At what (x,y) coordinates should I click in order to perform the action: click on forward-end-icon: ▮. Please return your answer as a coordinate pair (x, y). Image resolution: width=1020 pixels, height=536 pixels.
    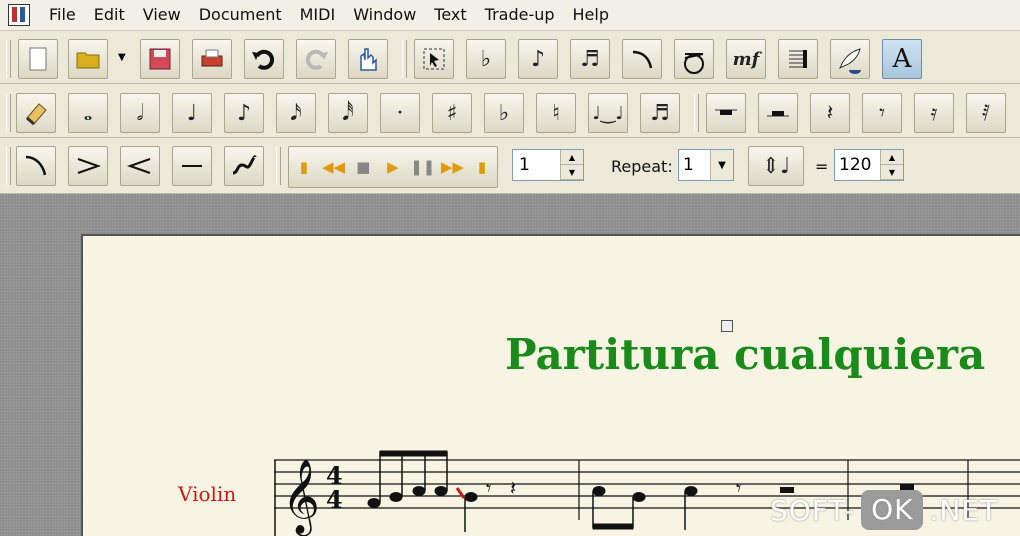
    Looking at the image, I should click on (482, 167).